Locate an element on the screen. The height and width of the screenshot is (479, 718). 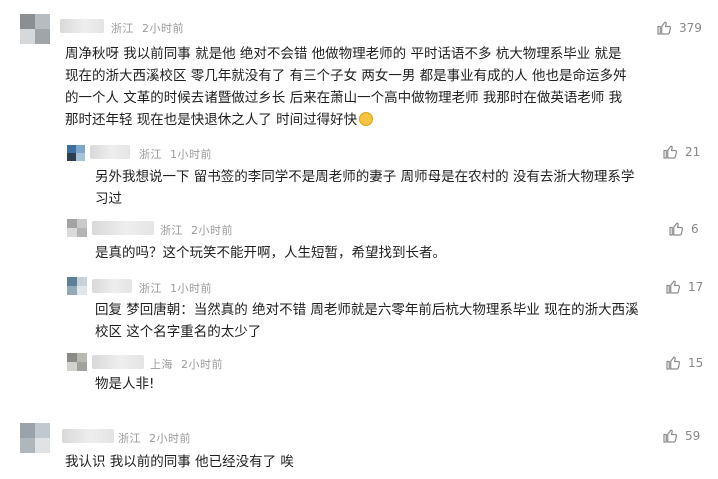
comment-text: 是真的吗？这个玩笑不能开啊，人生短暂，希望找到长者。 is located at coordinates (270, 253).